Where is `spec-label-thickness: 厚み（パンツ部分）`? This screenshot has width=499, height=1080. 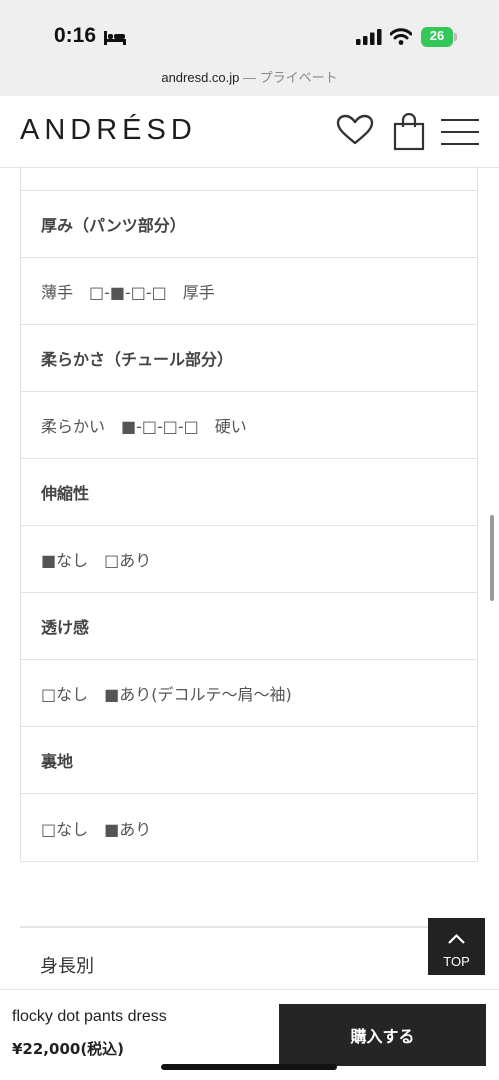 spec-label-thickness: 厚み（パンツ部分） is located at coordinates (249, 224).